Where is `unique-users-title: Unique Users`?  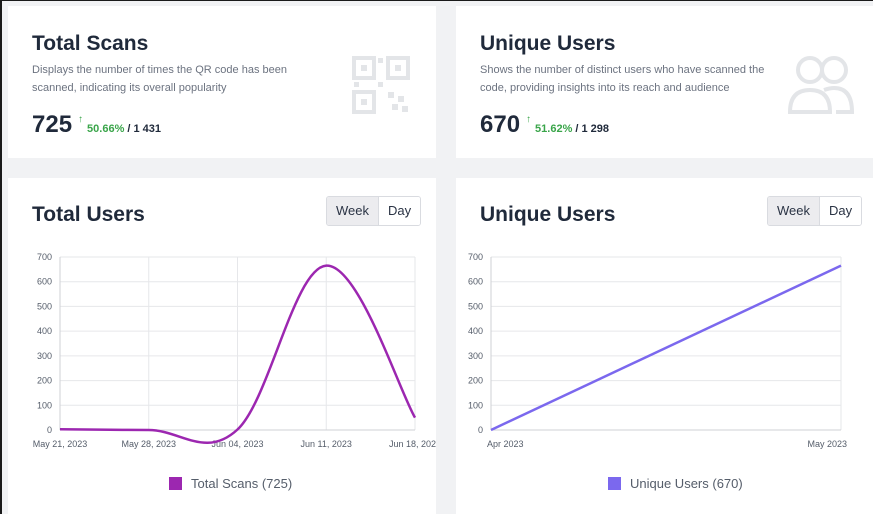 unique-users-title: Unique Users is located at coordinates (548, 43).